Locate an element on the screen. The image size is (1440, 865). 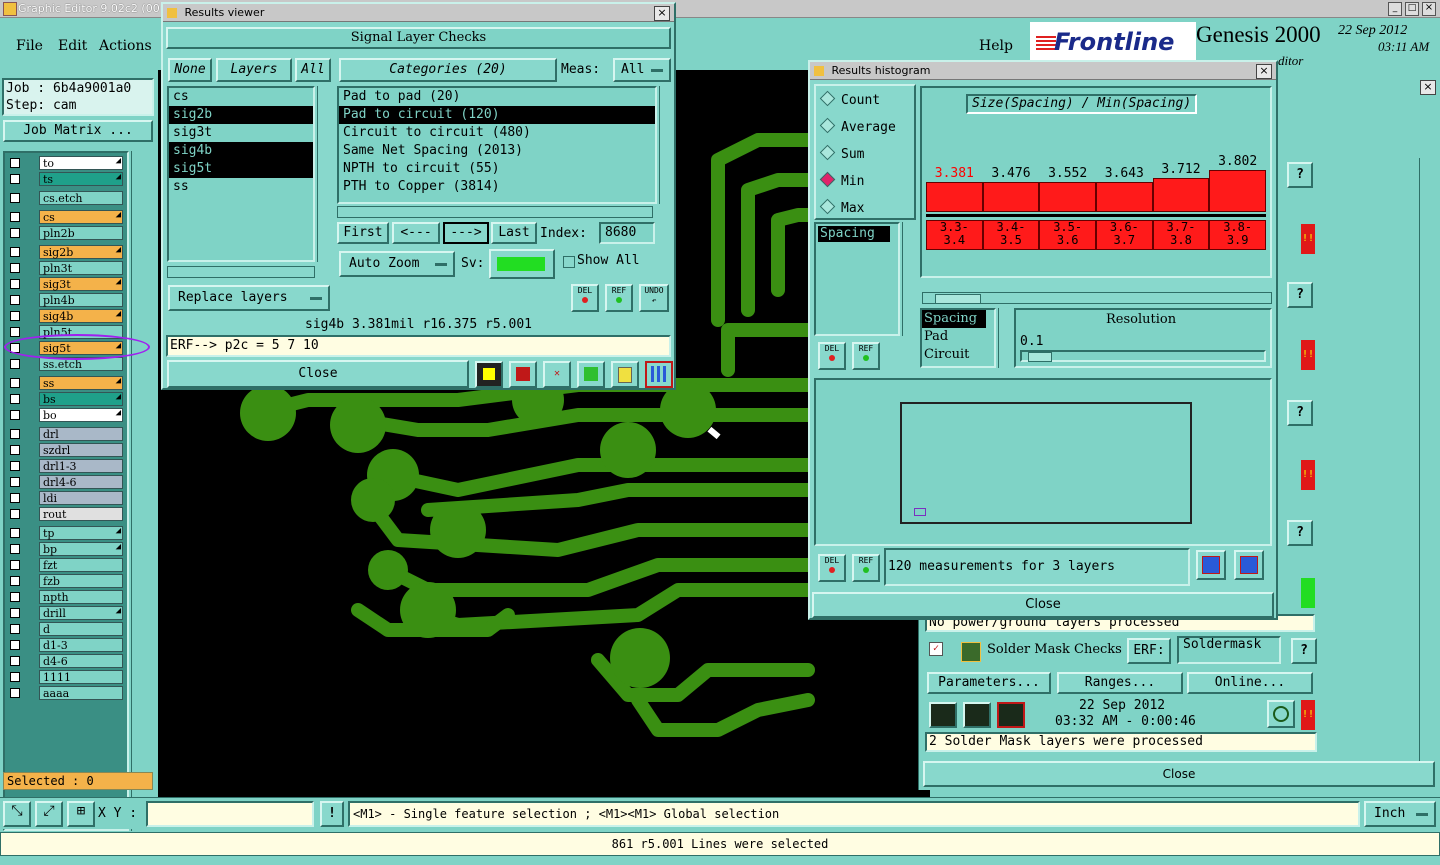
help-button-5: ? is located at coordinates (1304, 651).